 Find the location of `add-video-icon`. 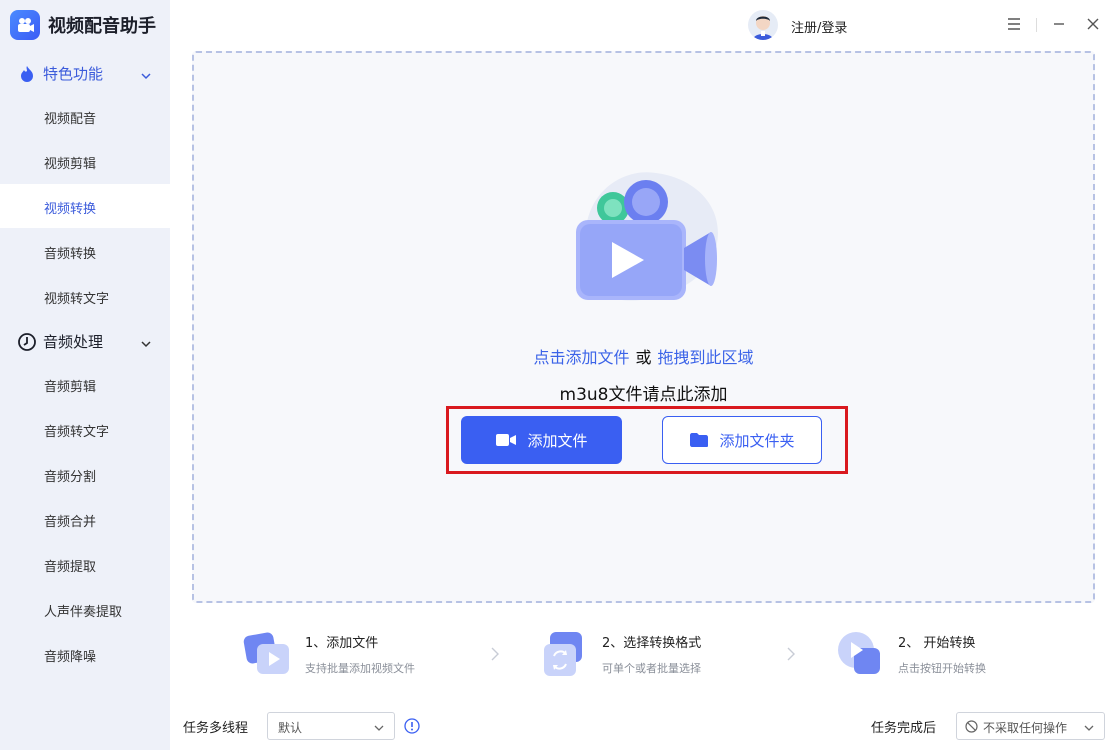

add-video-icon is located at coordinates (267, 654).